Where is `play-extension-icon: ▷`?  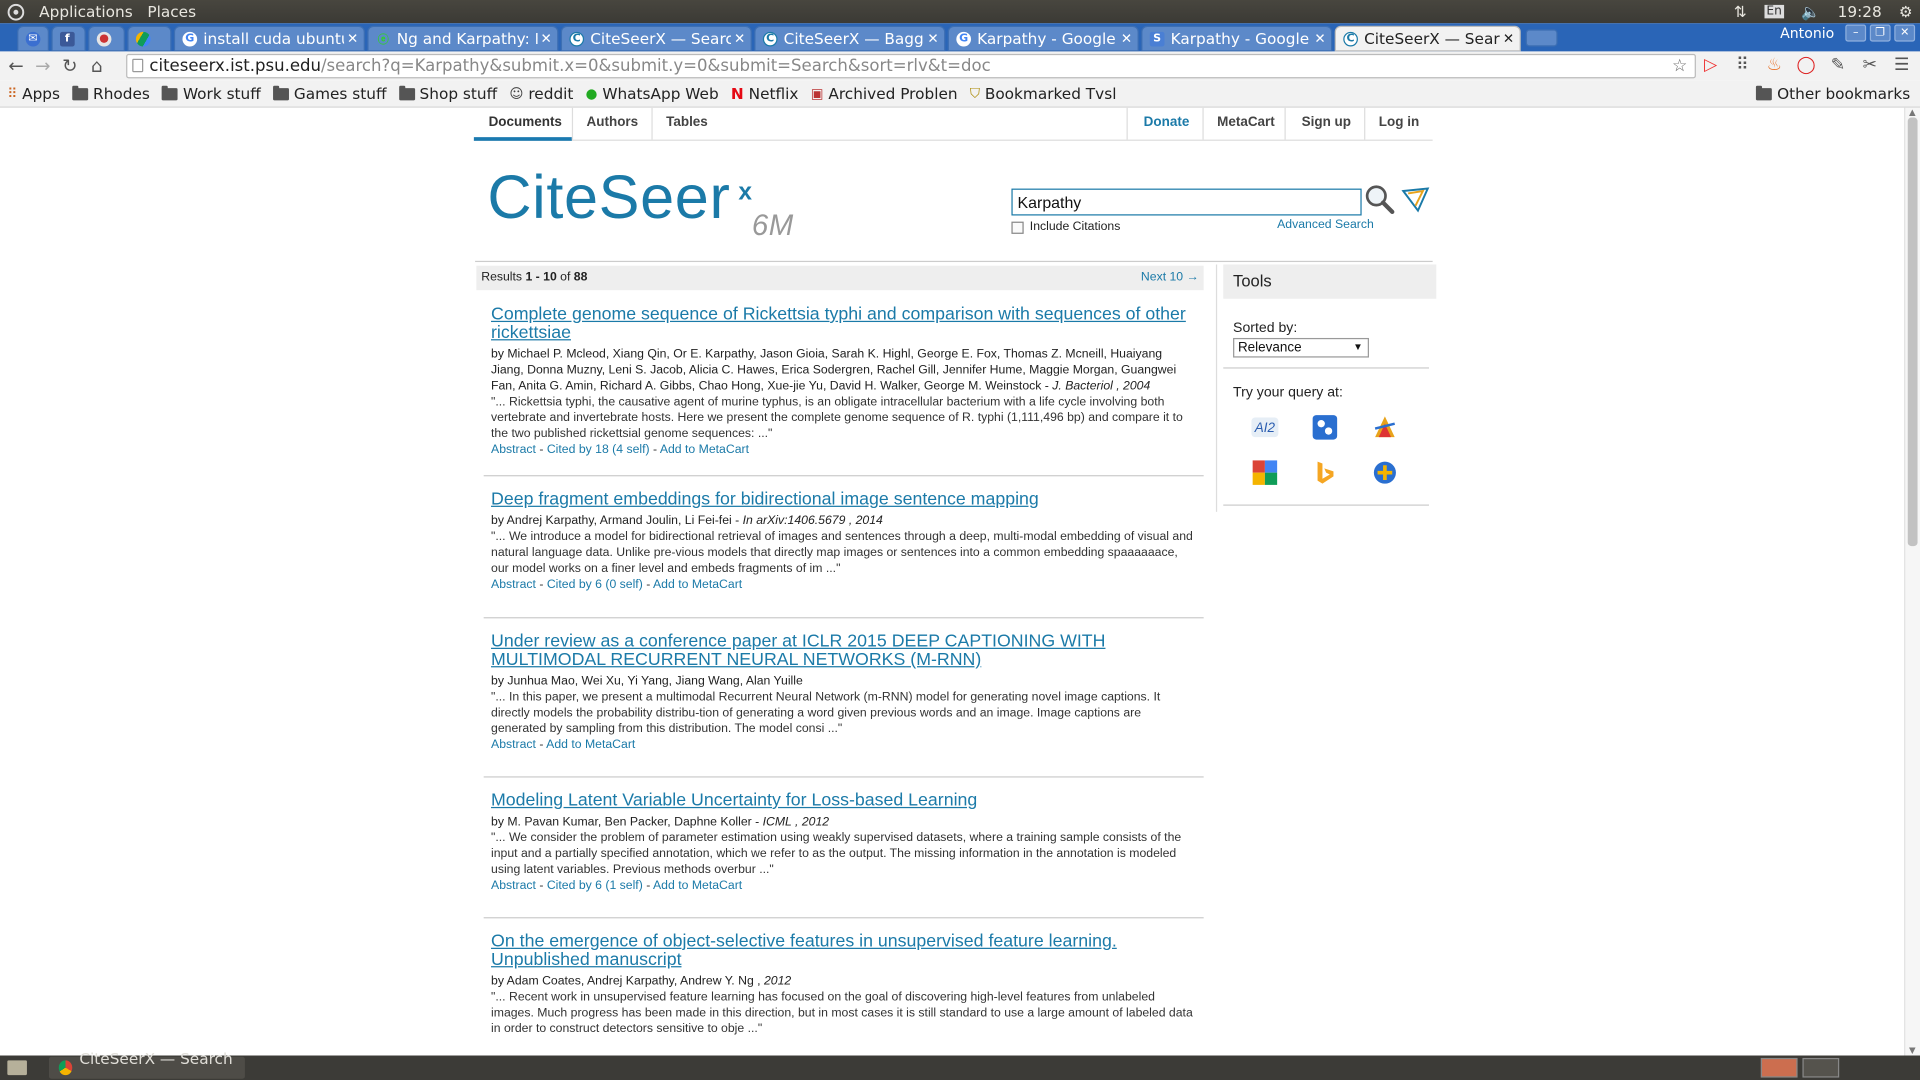
play-extension-icon: ▷ is located at coordinates (1711, 65).